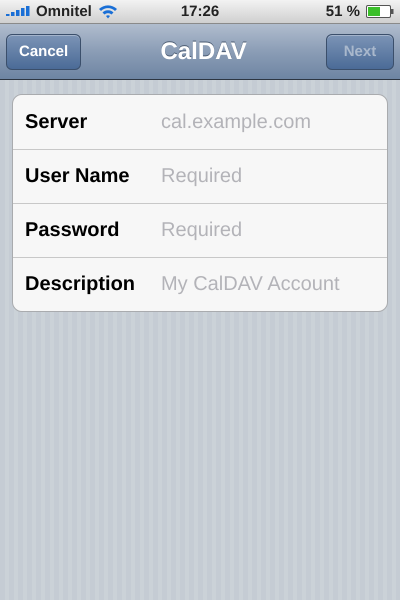 The height and width of the screenshot is (600, 400). What do you see at coordinates (267, 284) in the screenshot?
I see `input-field: My CalDAV Account` at bounding box center [267, 284].